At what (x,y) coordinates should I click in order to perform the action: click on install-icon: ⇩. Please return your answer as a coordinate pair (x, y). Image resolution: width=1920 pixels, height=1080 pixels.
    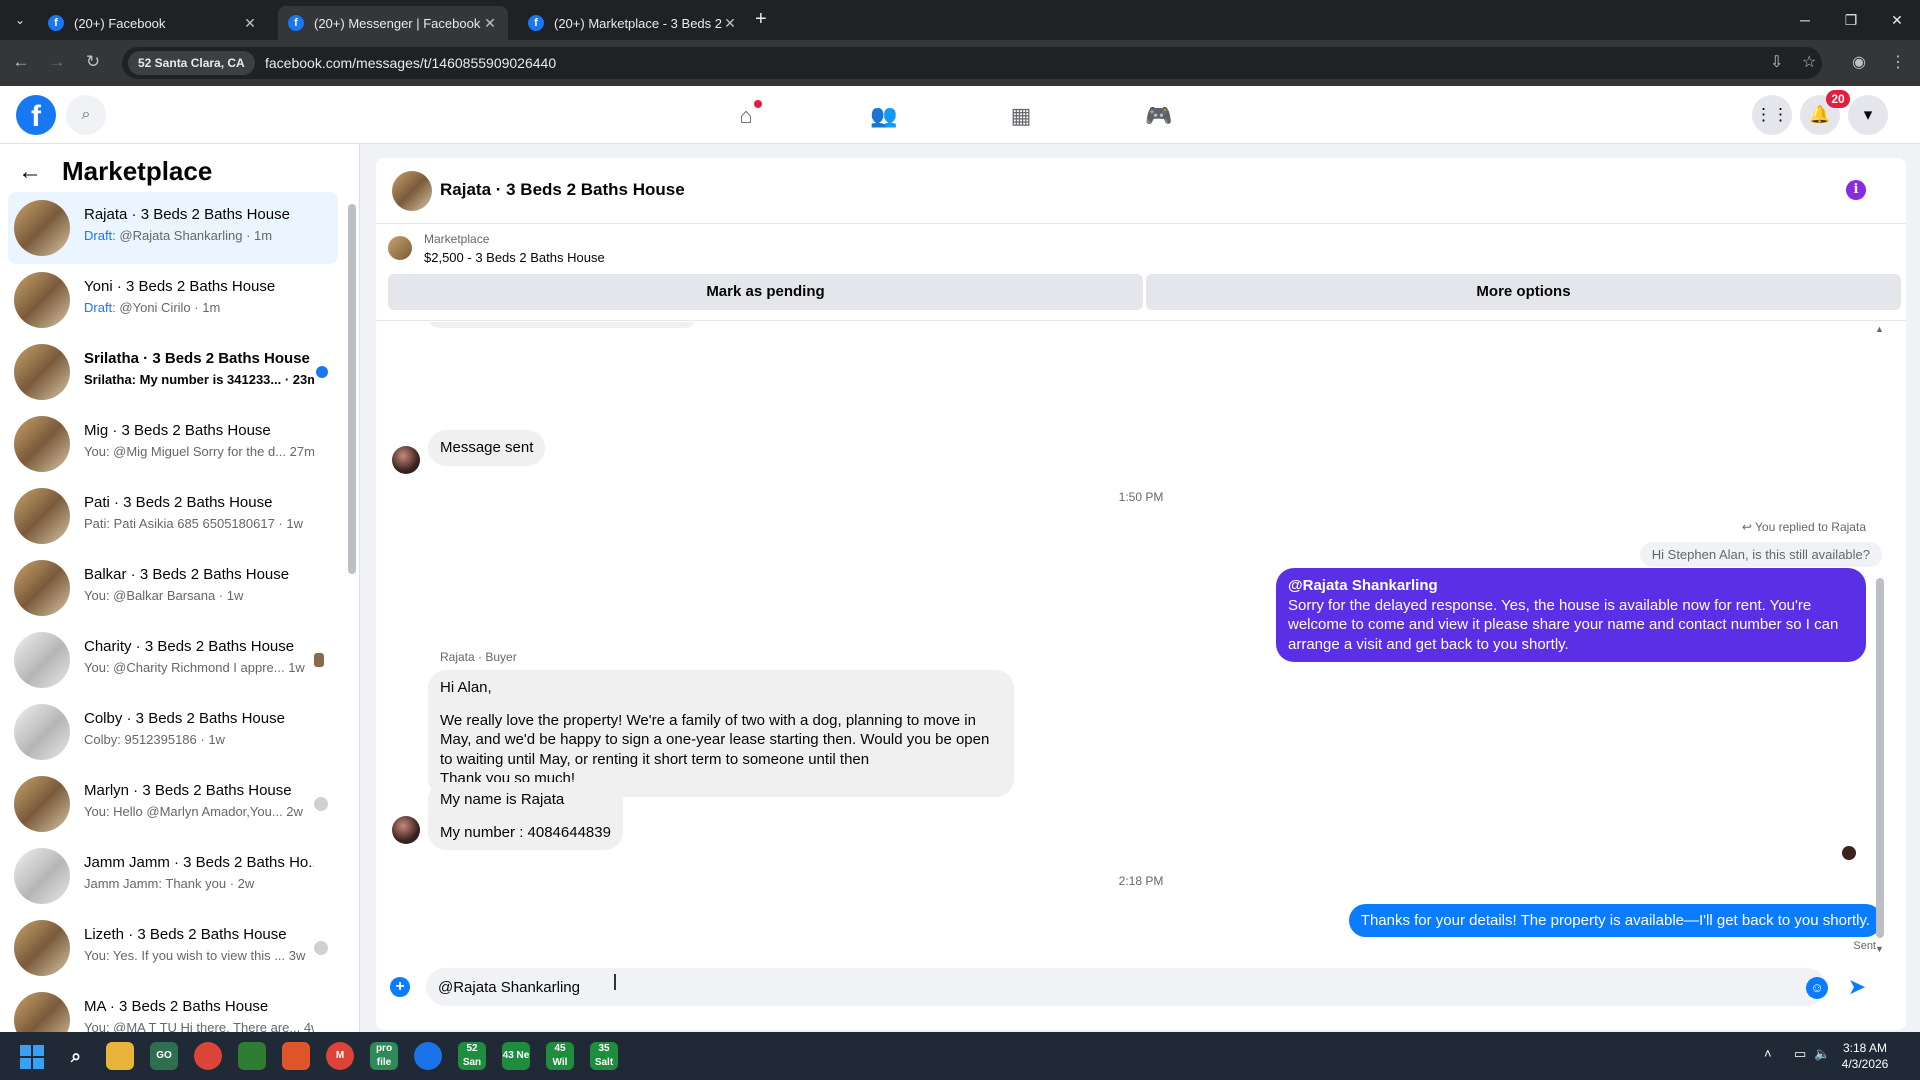
    Looking at the image, I should click on (1776, 62).